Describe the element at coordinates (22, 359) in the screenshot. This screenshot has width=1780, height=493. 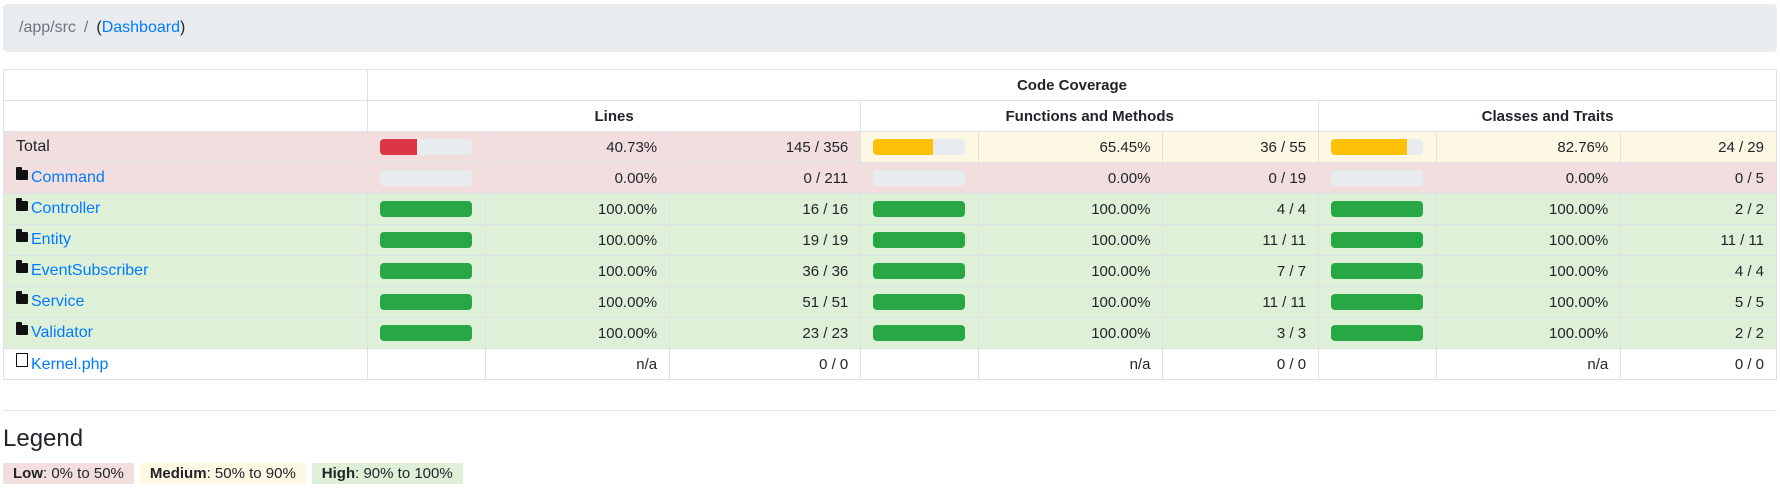
I see `file-code-icon` at that location.